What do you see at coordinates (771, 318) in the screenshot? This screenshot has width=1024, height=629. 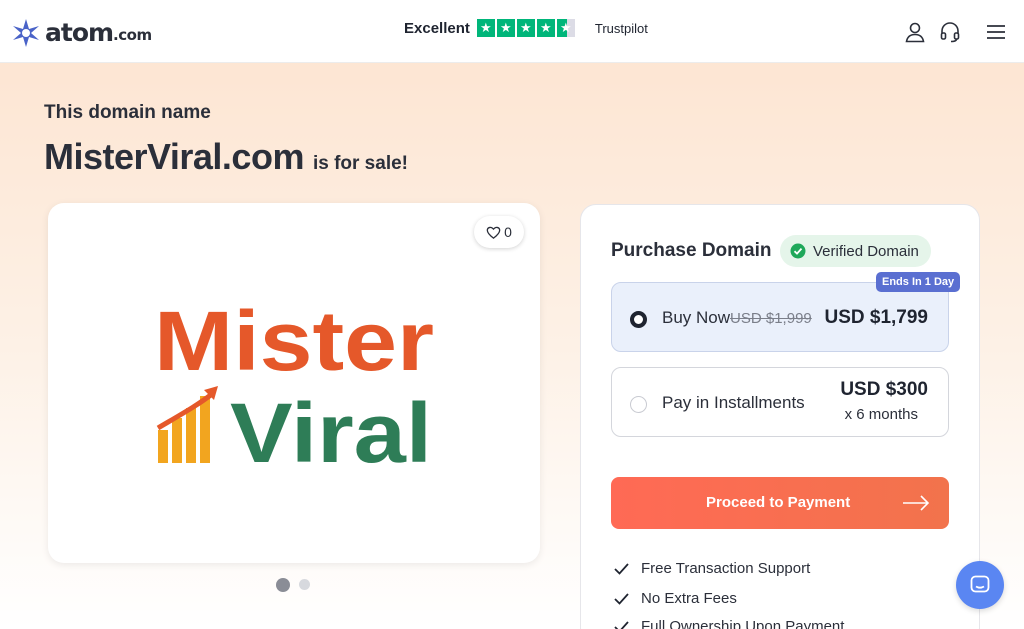 I see `old-price: USD $1,999` at bounding box center [771, 318].